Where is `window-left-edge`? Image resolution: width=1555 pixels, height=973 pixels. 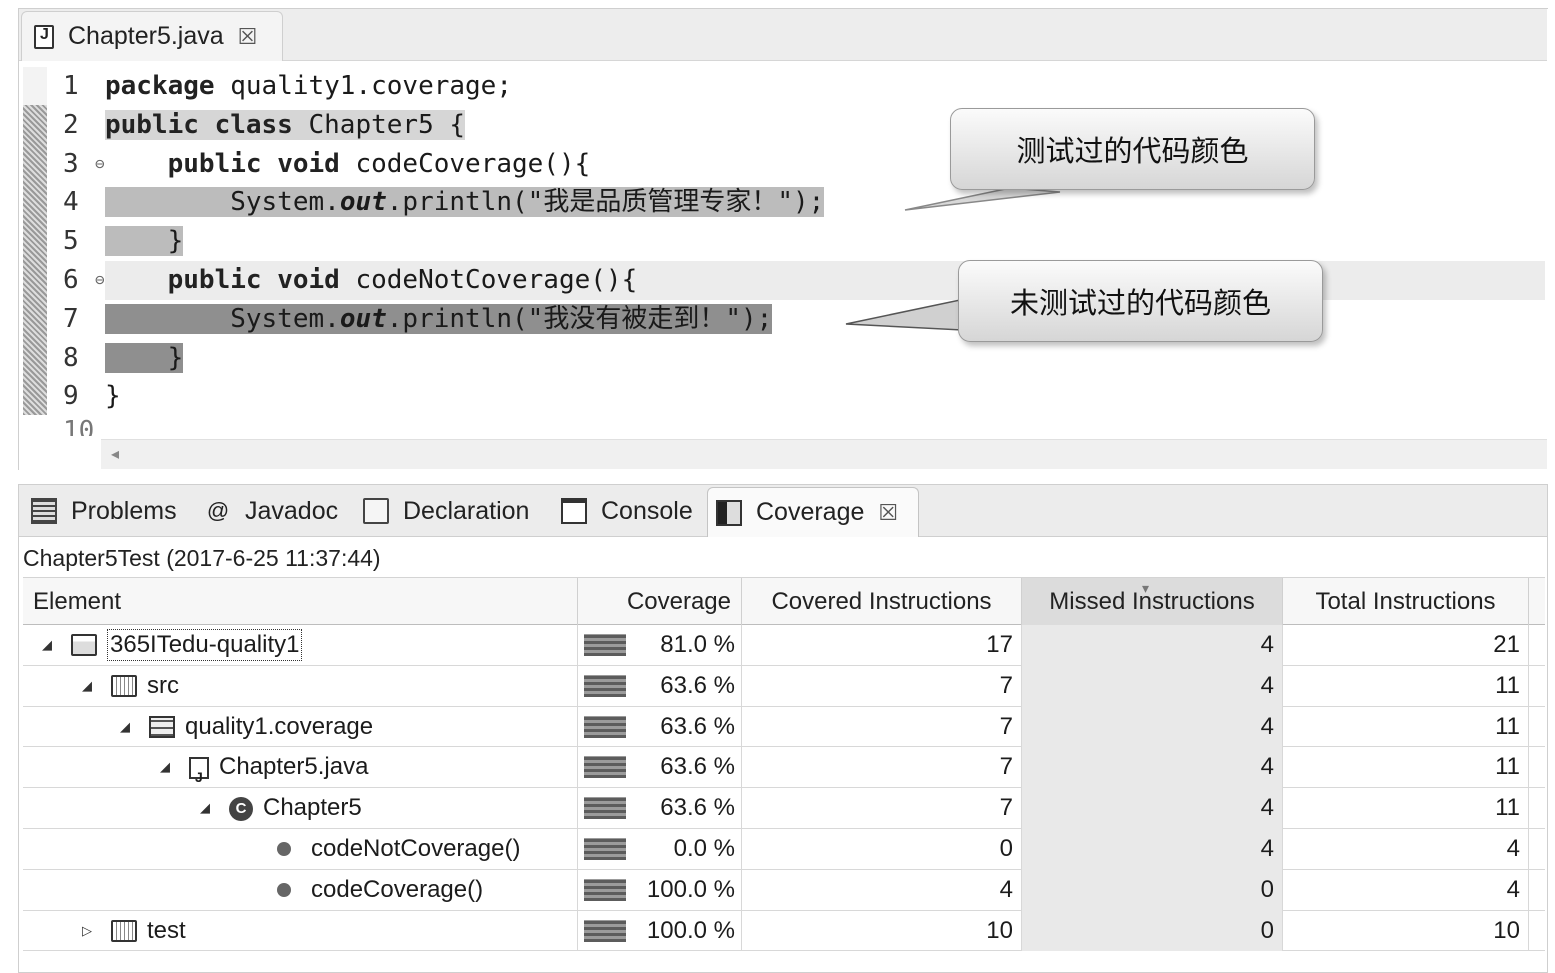 window-left-edge is located at coordinates (5, 486).